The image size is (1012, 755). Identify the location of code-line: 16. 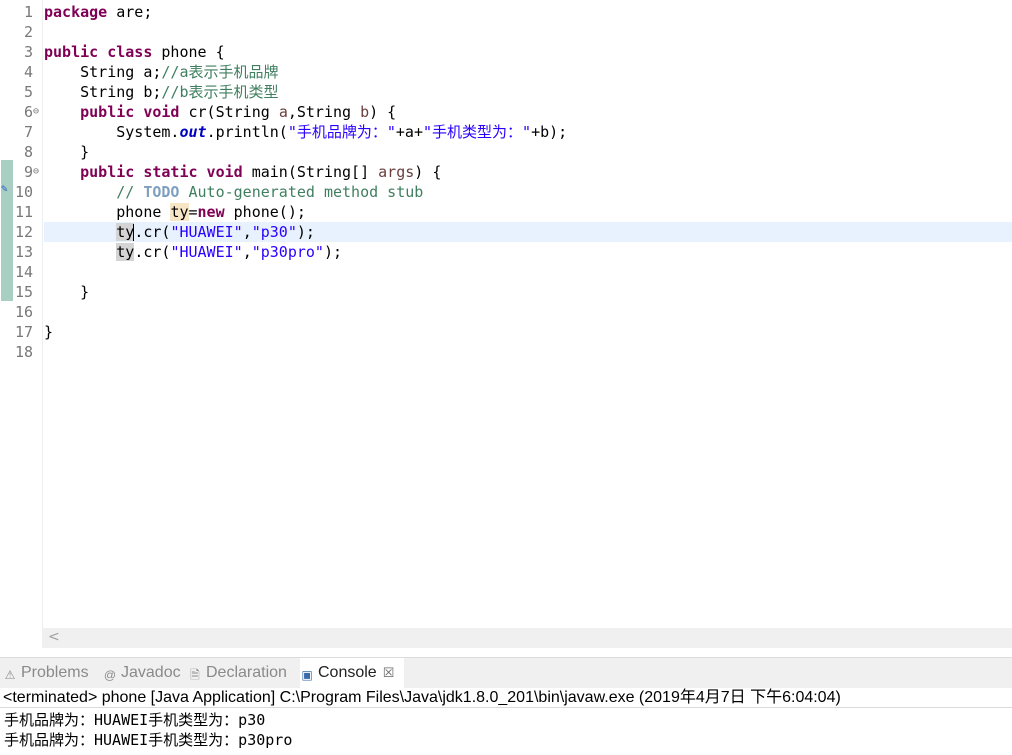
(506, 312).